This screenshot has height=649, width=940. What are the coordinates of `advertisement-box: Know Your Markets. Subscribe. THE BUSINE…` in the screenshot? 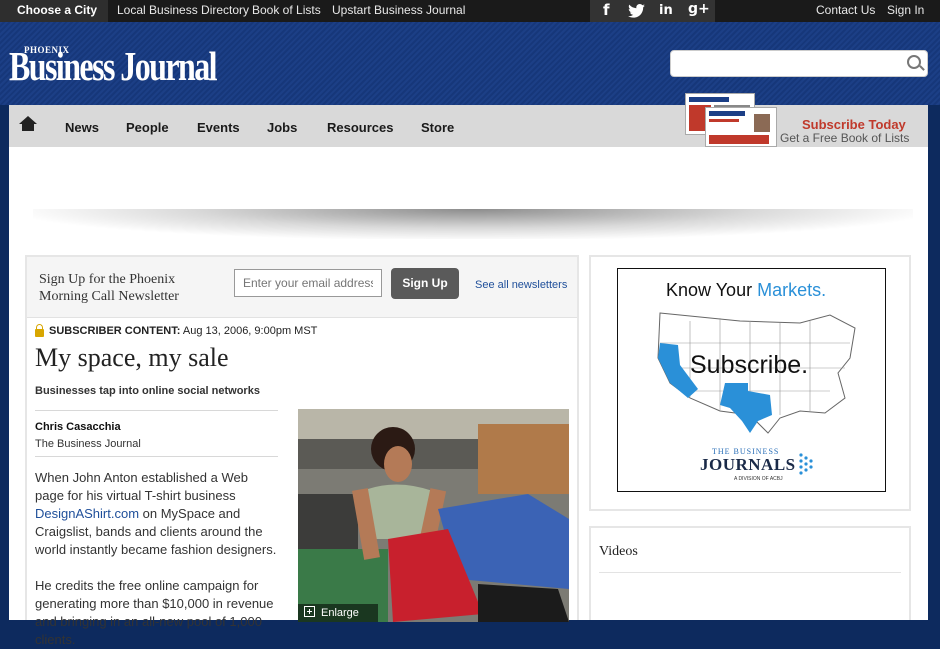 It's located at (750, 383).